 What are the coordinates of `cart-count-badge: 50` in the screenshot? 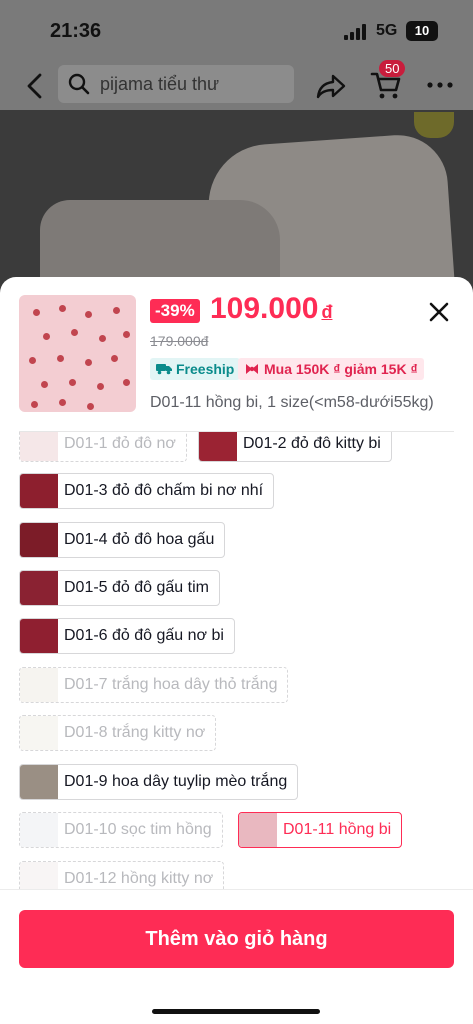 It's located at (392, 68).